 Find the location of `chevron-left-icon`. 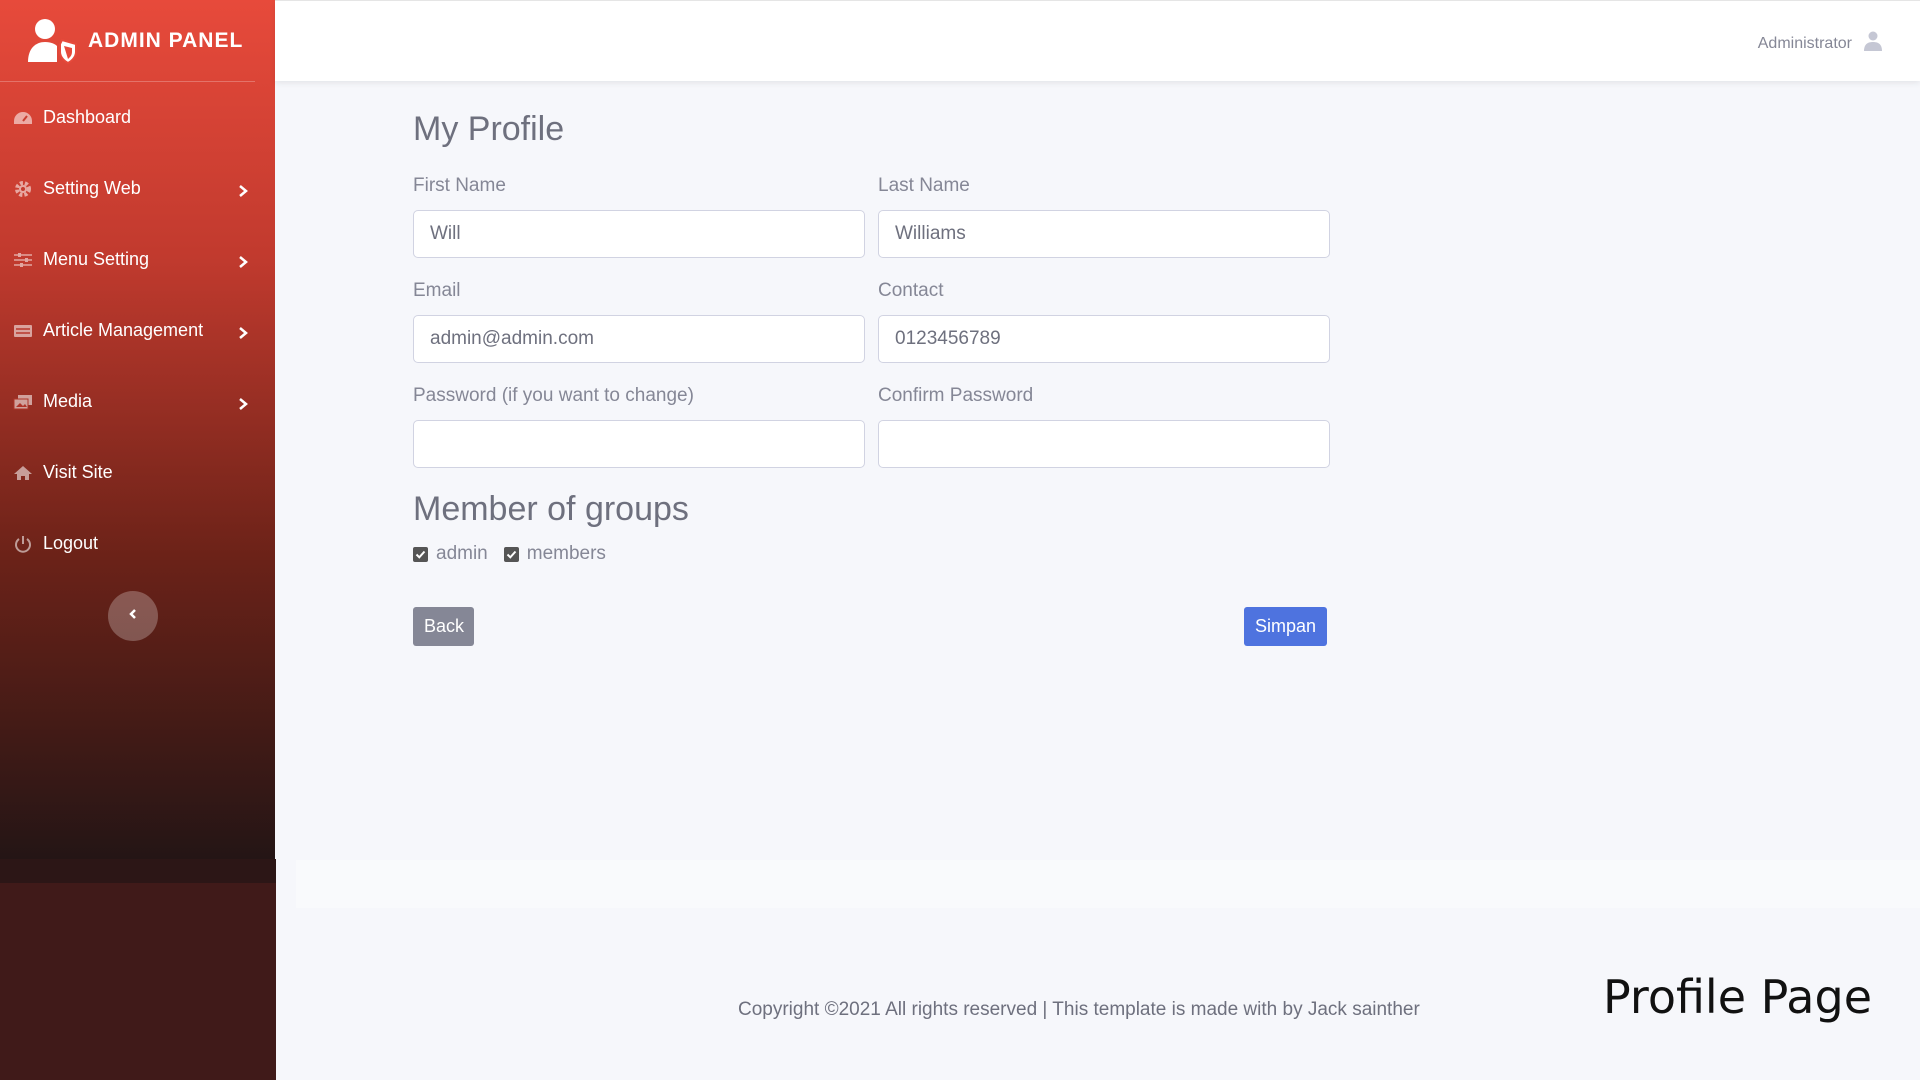

chevron-left-icon is located at coordinates (133, 616).